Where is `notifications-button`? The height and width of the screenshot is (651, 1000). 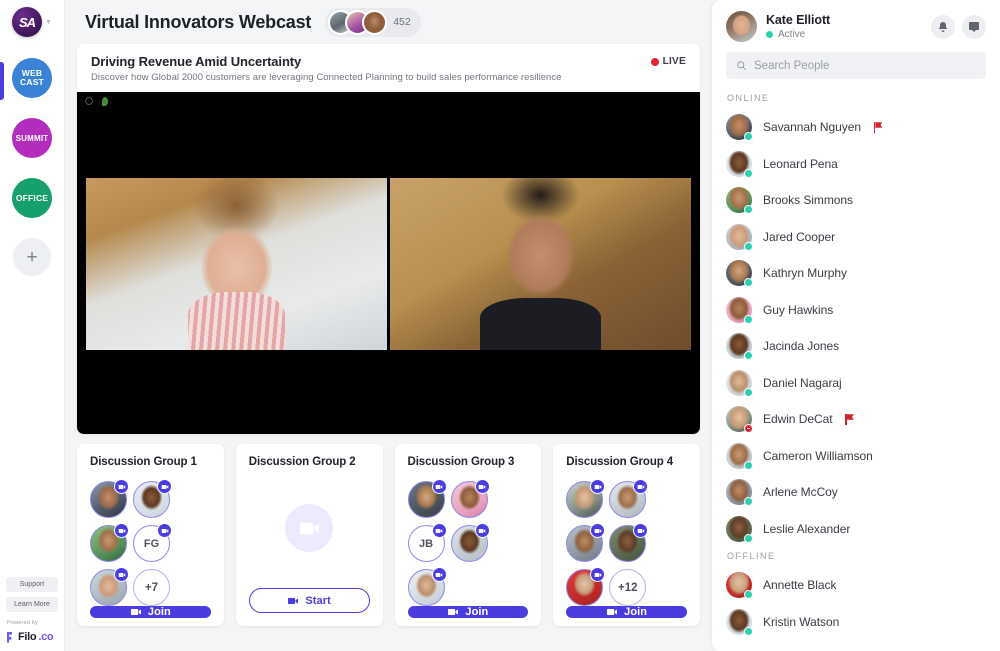 notifications-button is located at coordinates (943, 26).